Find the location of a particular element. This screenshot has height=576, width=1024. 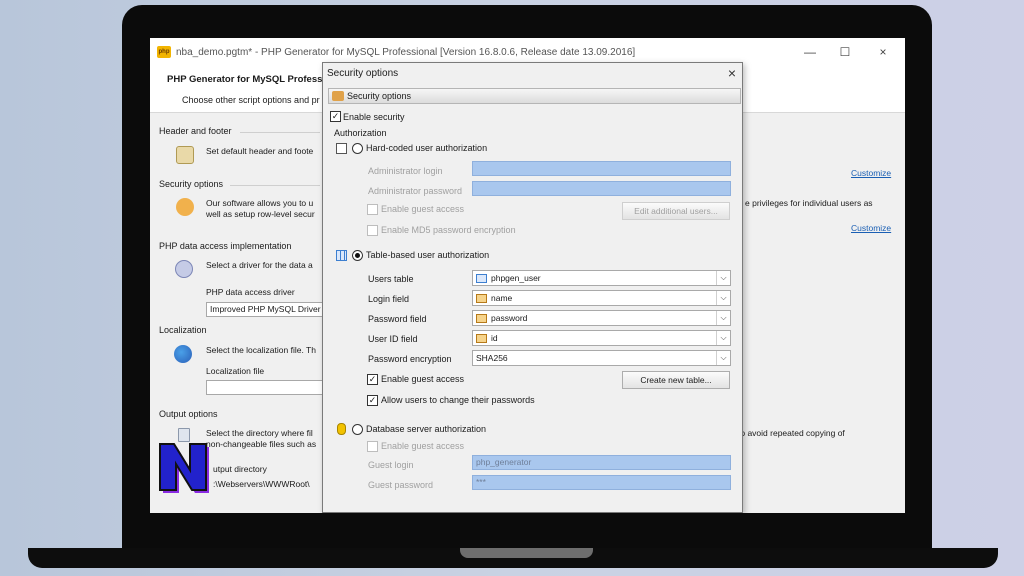

allow-change-password-checkbox: ✓ is located at coordinates (372, 400).